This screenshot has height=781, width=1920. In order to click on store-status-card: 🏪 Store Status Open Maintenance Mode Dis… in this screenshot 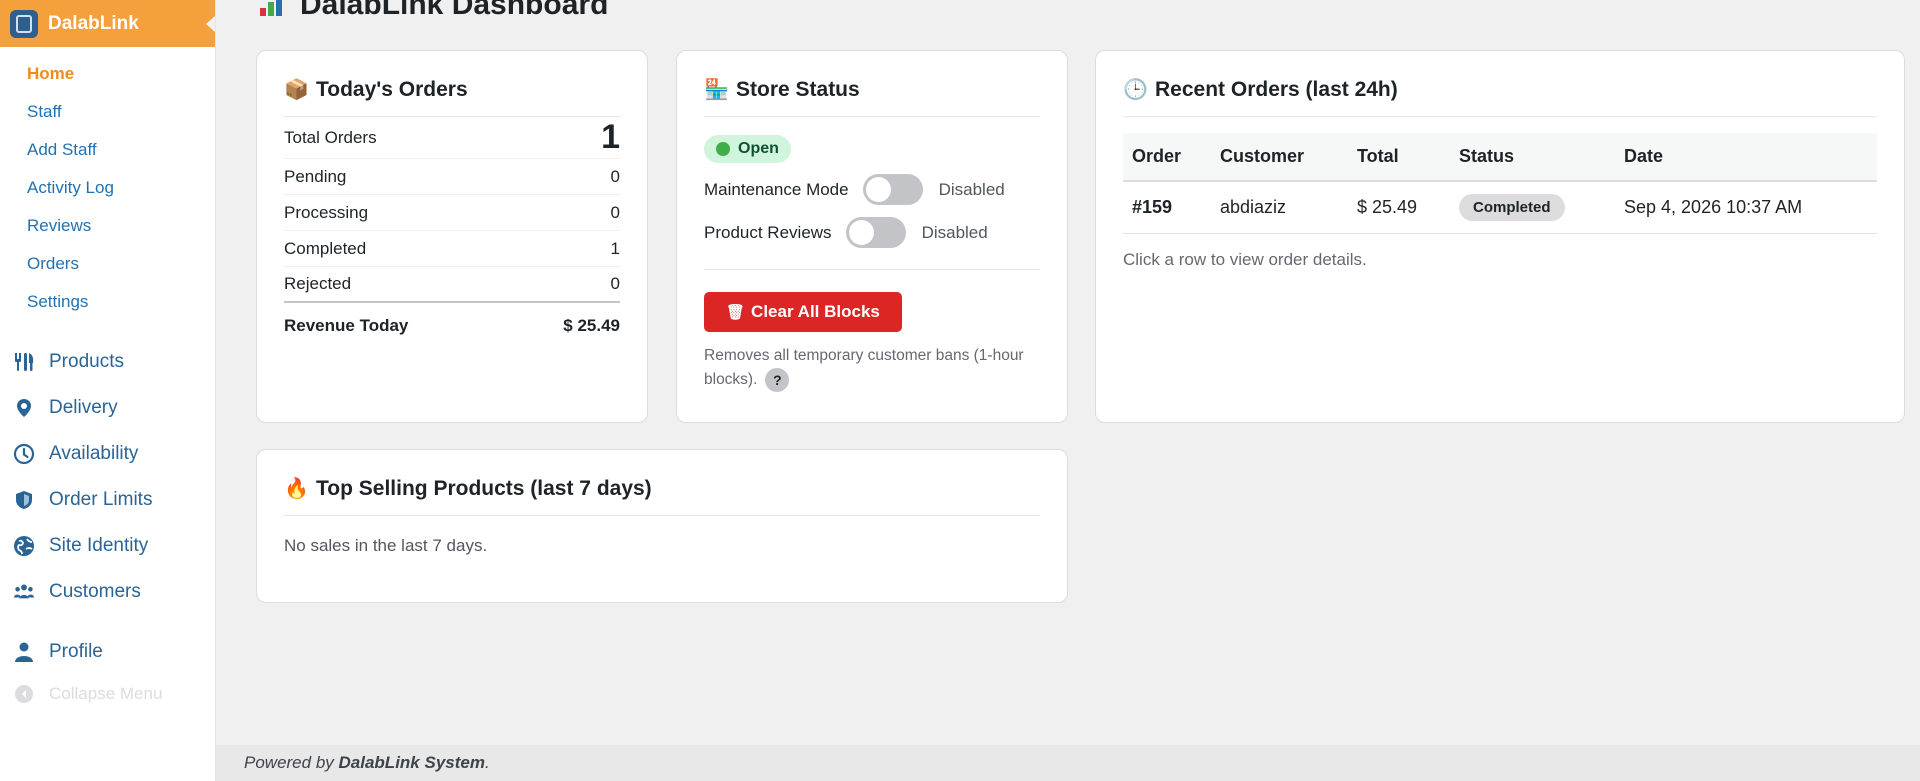, I will do `click(872, 236)`.